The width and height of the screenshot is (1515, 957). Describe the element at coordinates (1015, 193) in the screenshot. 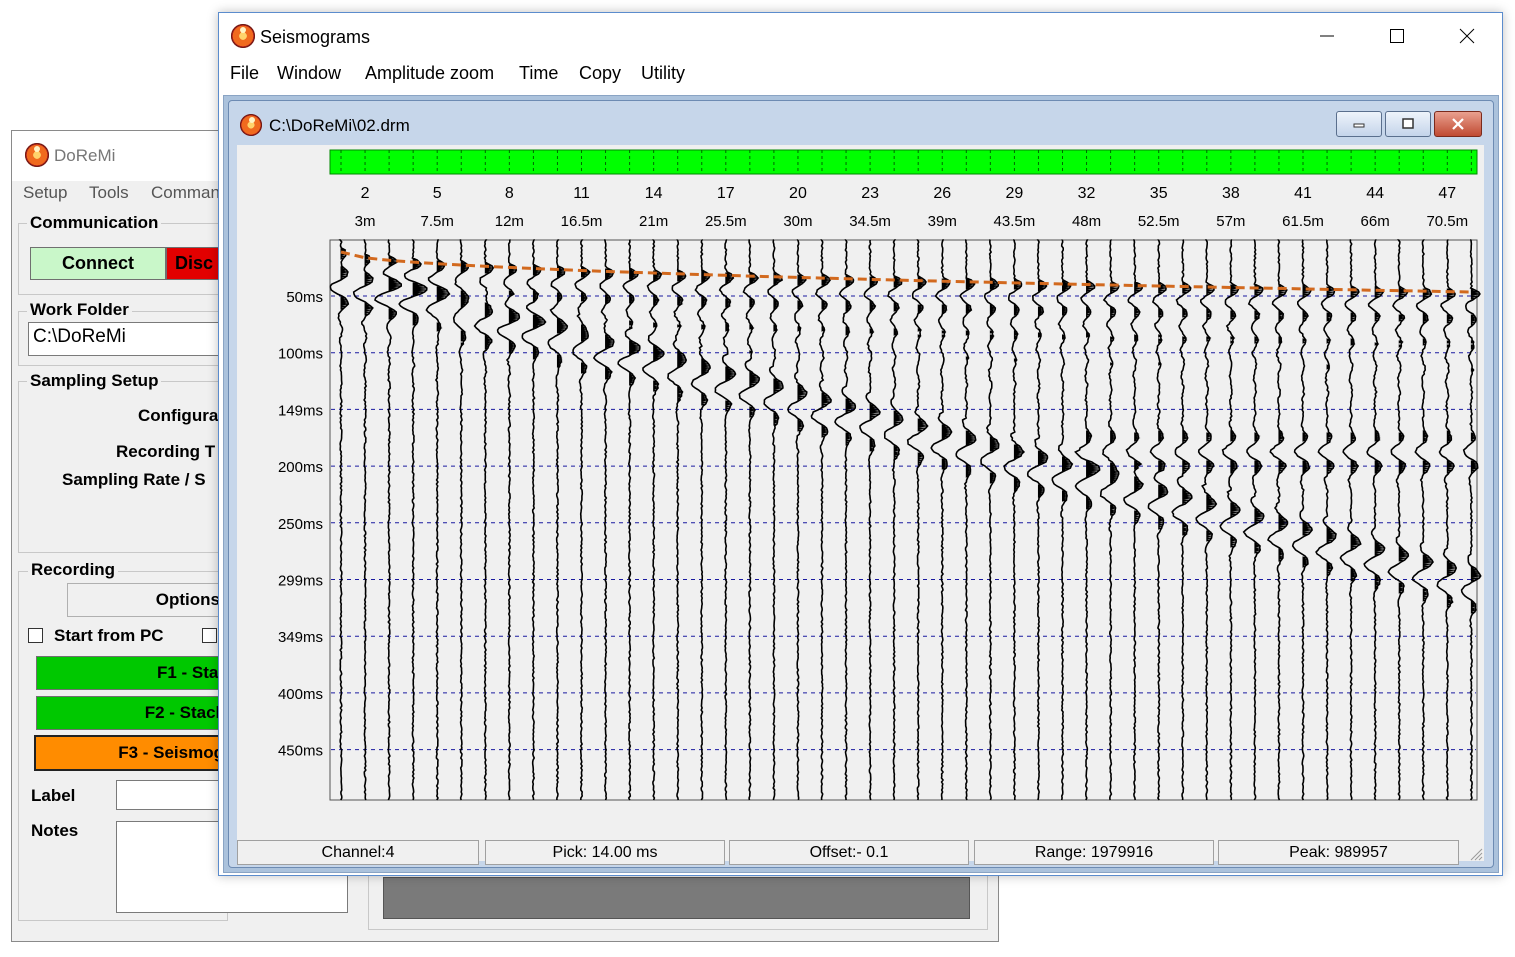

I see `channel-label: 29` at that location.